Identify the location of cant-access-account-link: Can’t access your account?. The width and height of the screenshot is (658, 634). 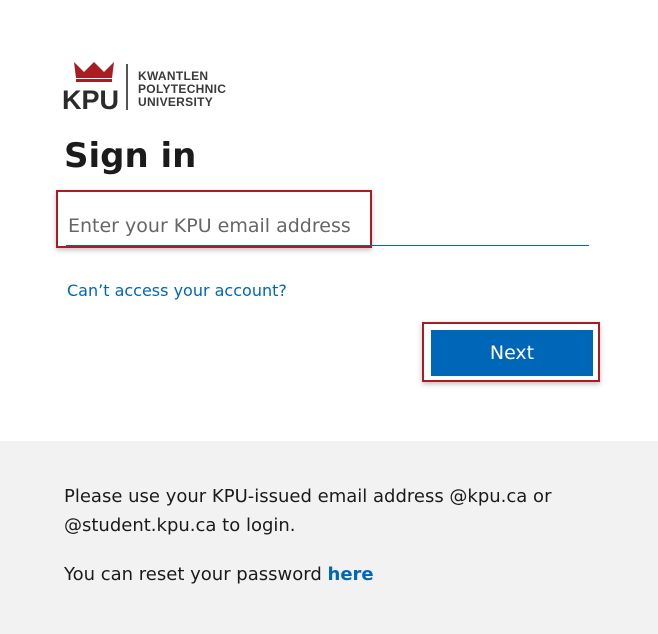
(177, 290).